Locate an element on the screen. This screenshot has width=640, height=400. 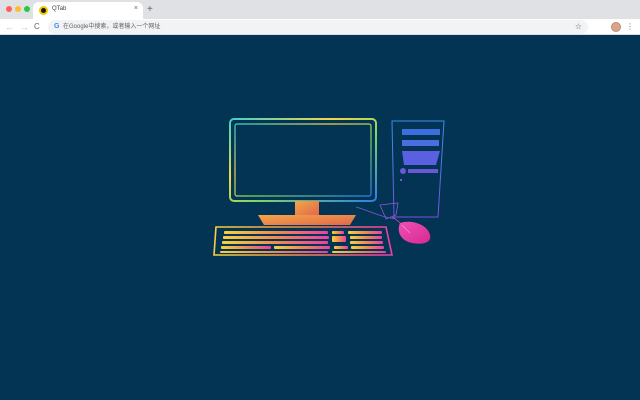
browser-tab-active: QTab × is located at coordinates (88, 10).